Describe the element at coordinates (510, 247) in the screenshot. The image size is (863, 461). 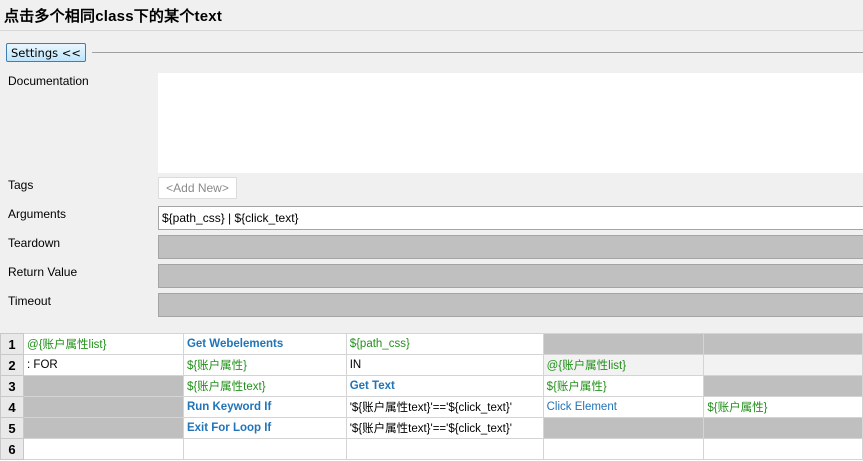
I see `teardown-field` at that location.